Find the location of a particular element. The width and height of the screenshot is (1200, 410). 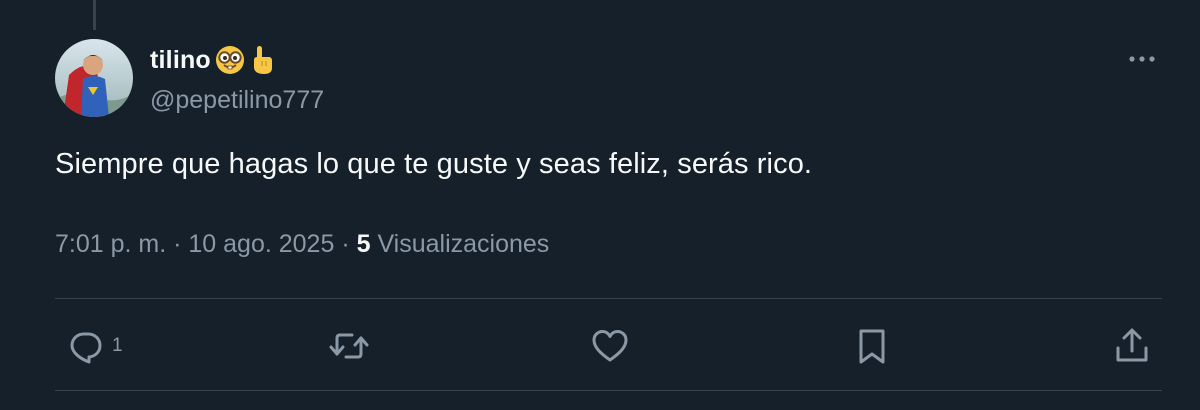

more-options-button is located at coordinates (1142, 59).